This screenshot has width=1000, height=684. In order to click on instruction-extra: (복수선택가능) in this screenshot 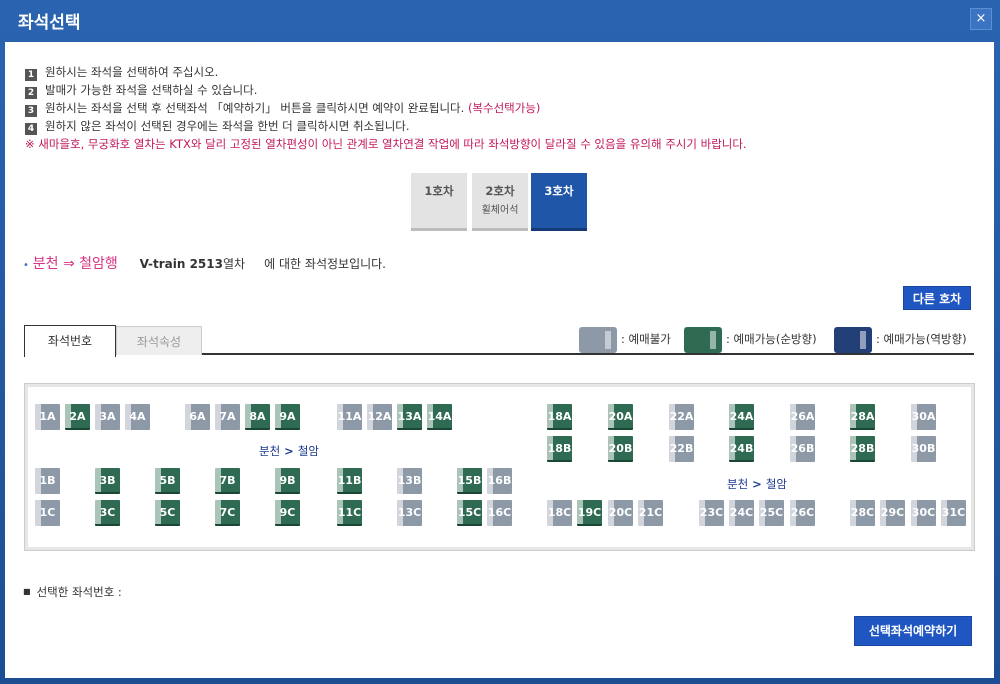, I will do `click(504, 108)`.